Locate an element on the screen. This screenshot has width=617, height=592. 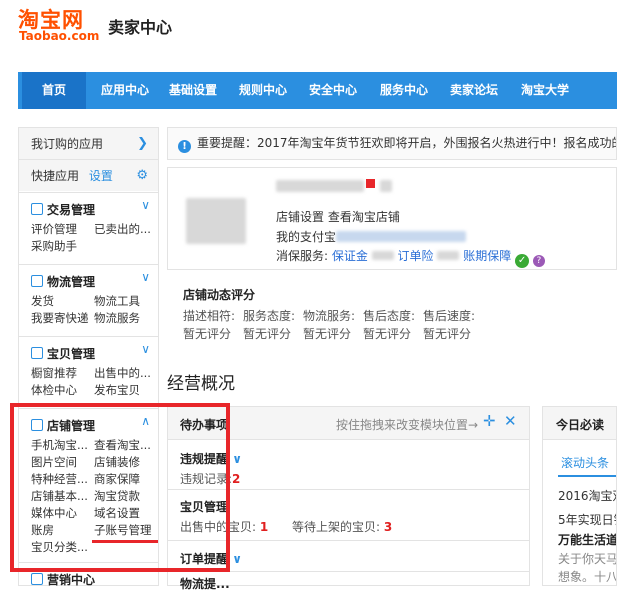
nav-item-taobao-university: 淘宝大学 is located at coordinates (545, 90).